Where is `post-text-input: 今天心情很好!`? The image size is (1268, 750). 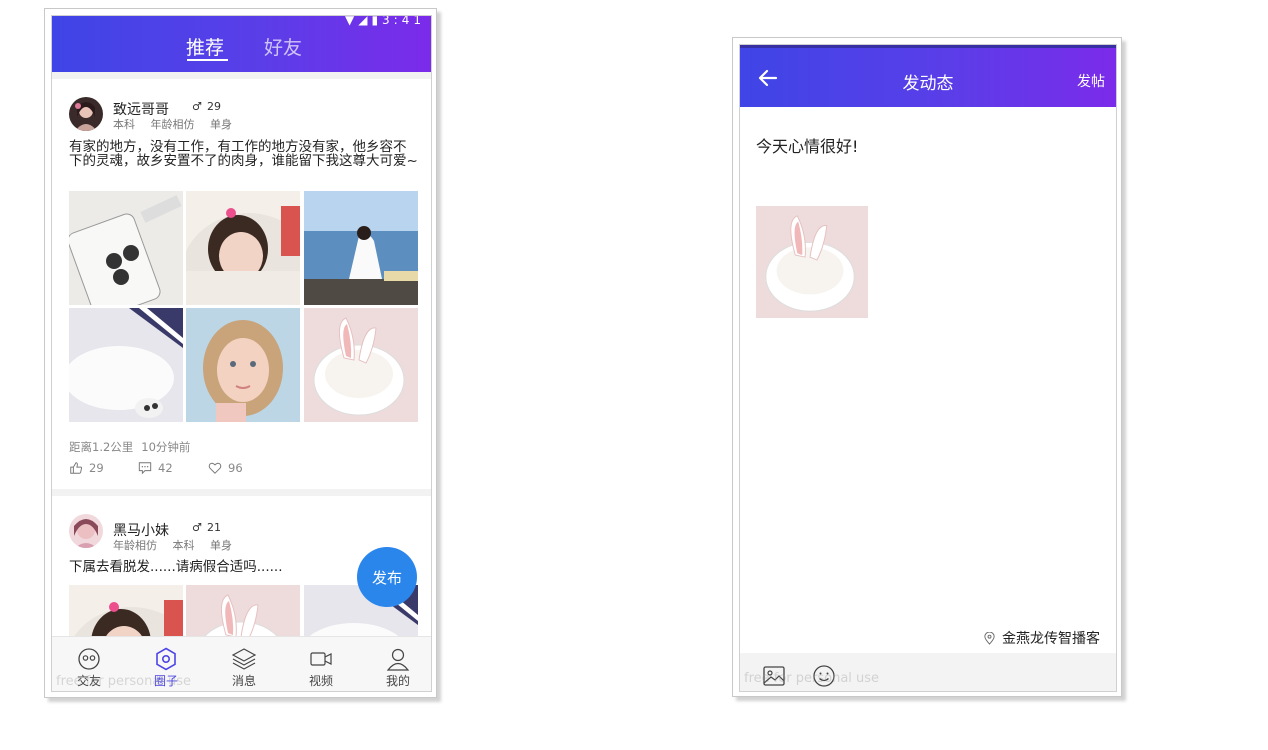
post-text-input: 今天心情很好! is located at coordinates (807, 145).